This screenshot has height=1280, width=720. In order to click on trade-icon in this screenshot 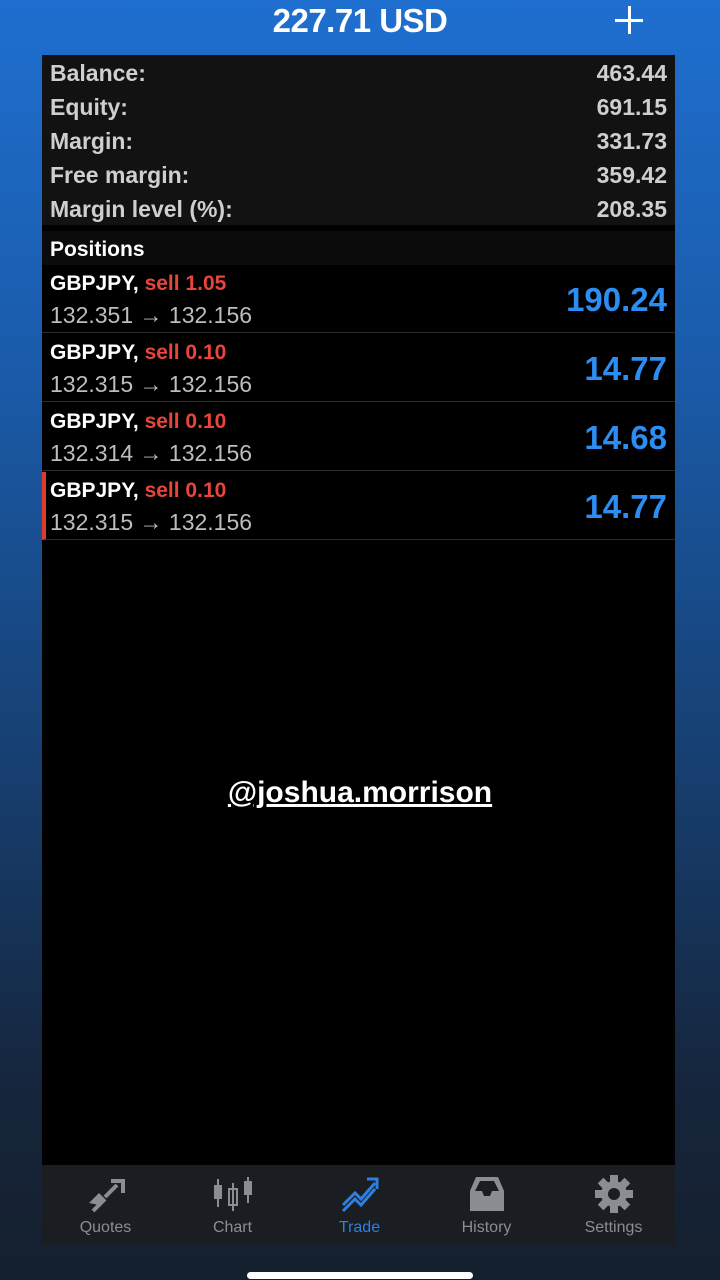, I will do `click(360, 1195)`.